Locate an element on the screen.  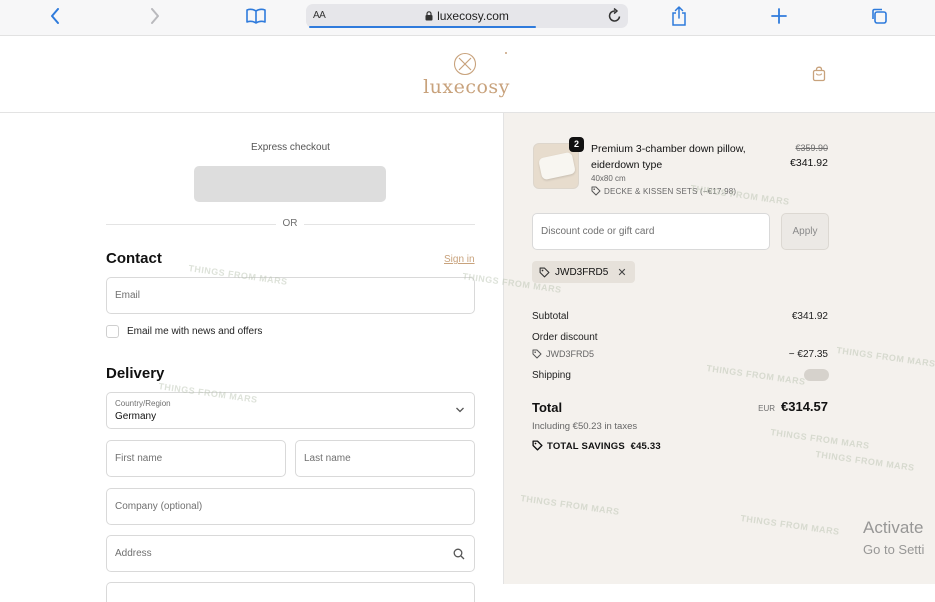
address-field: Address is located at coordinates (290, 553).